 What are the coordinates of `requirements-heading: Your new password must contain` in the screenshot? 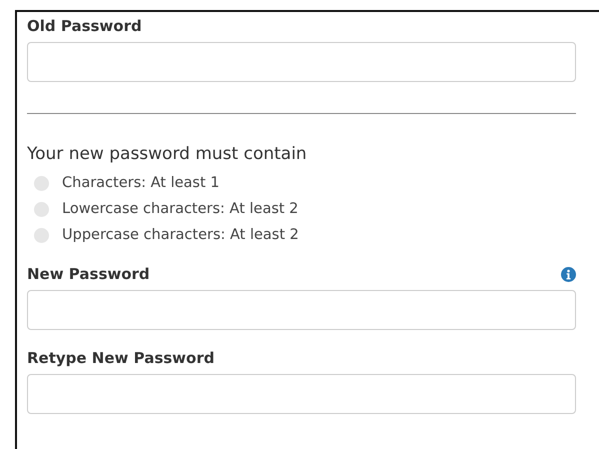 It's located at (167, 154).